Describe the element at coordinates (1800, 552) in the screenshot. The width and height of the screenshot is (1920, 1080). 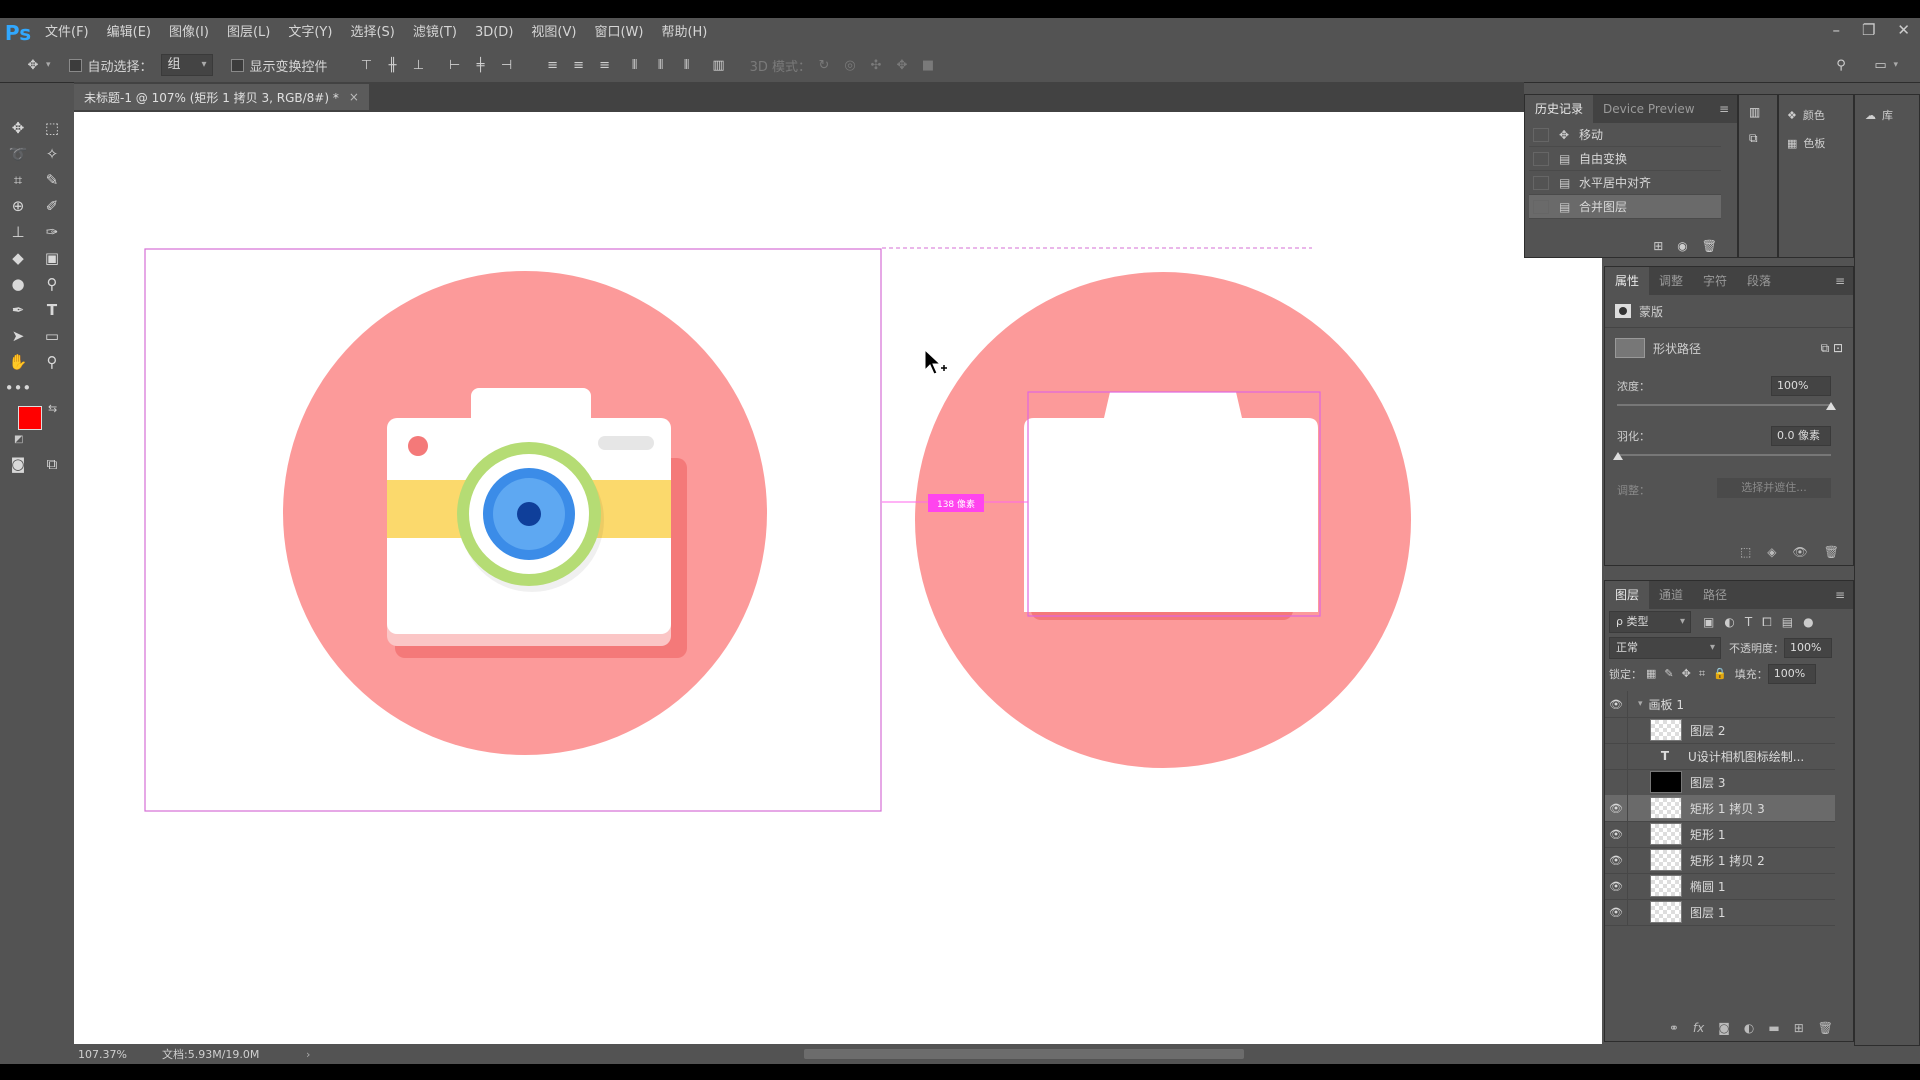
I see `toggle-mask-icon: 👁` at that location.